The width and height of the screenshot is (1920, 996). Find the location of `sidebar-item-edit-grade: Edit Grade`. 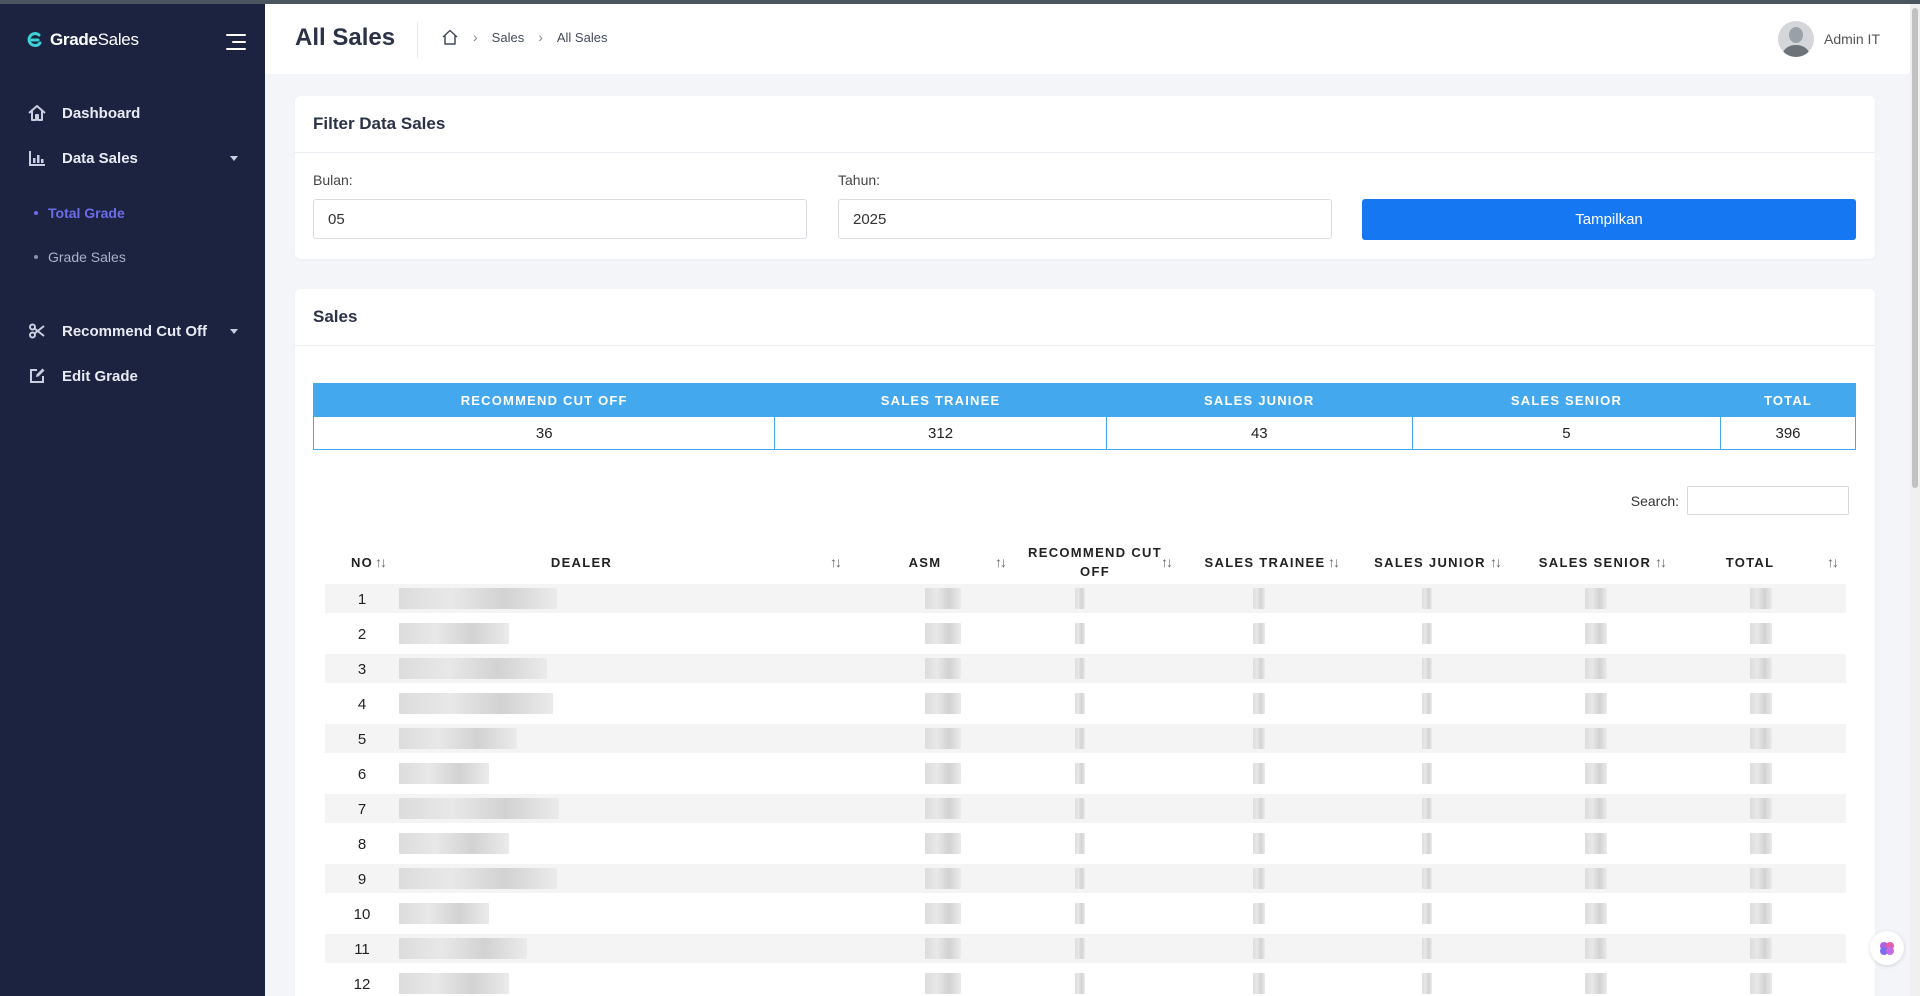

sidebar-item-edit-grade: Edit Grade is located at coordinates (133, 376).